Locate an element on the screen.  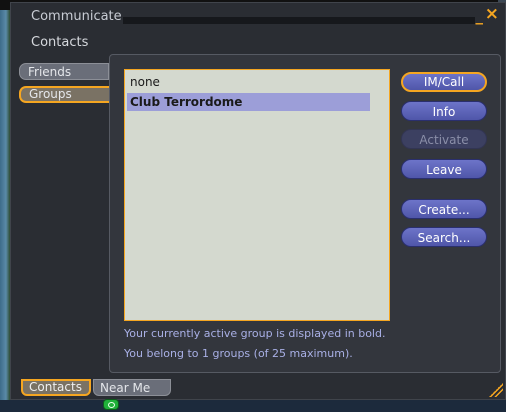
title-bar-fill is located at coordinates (299, 20).